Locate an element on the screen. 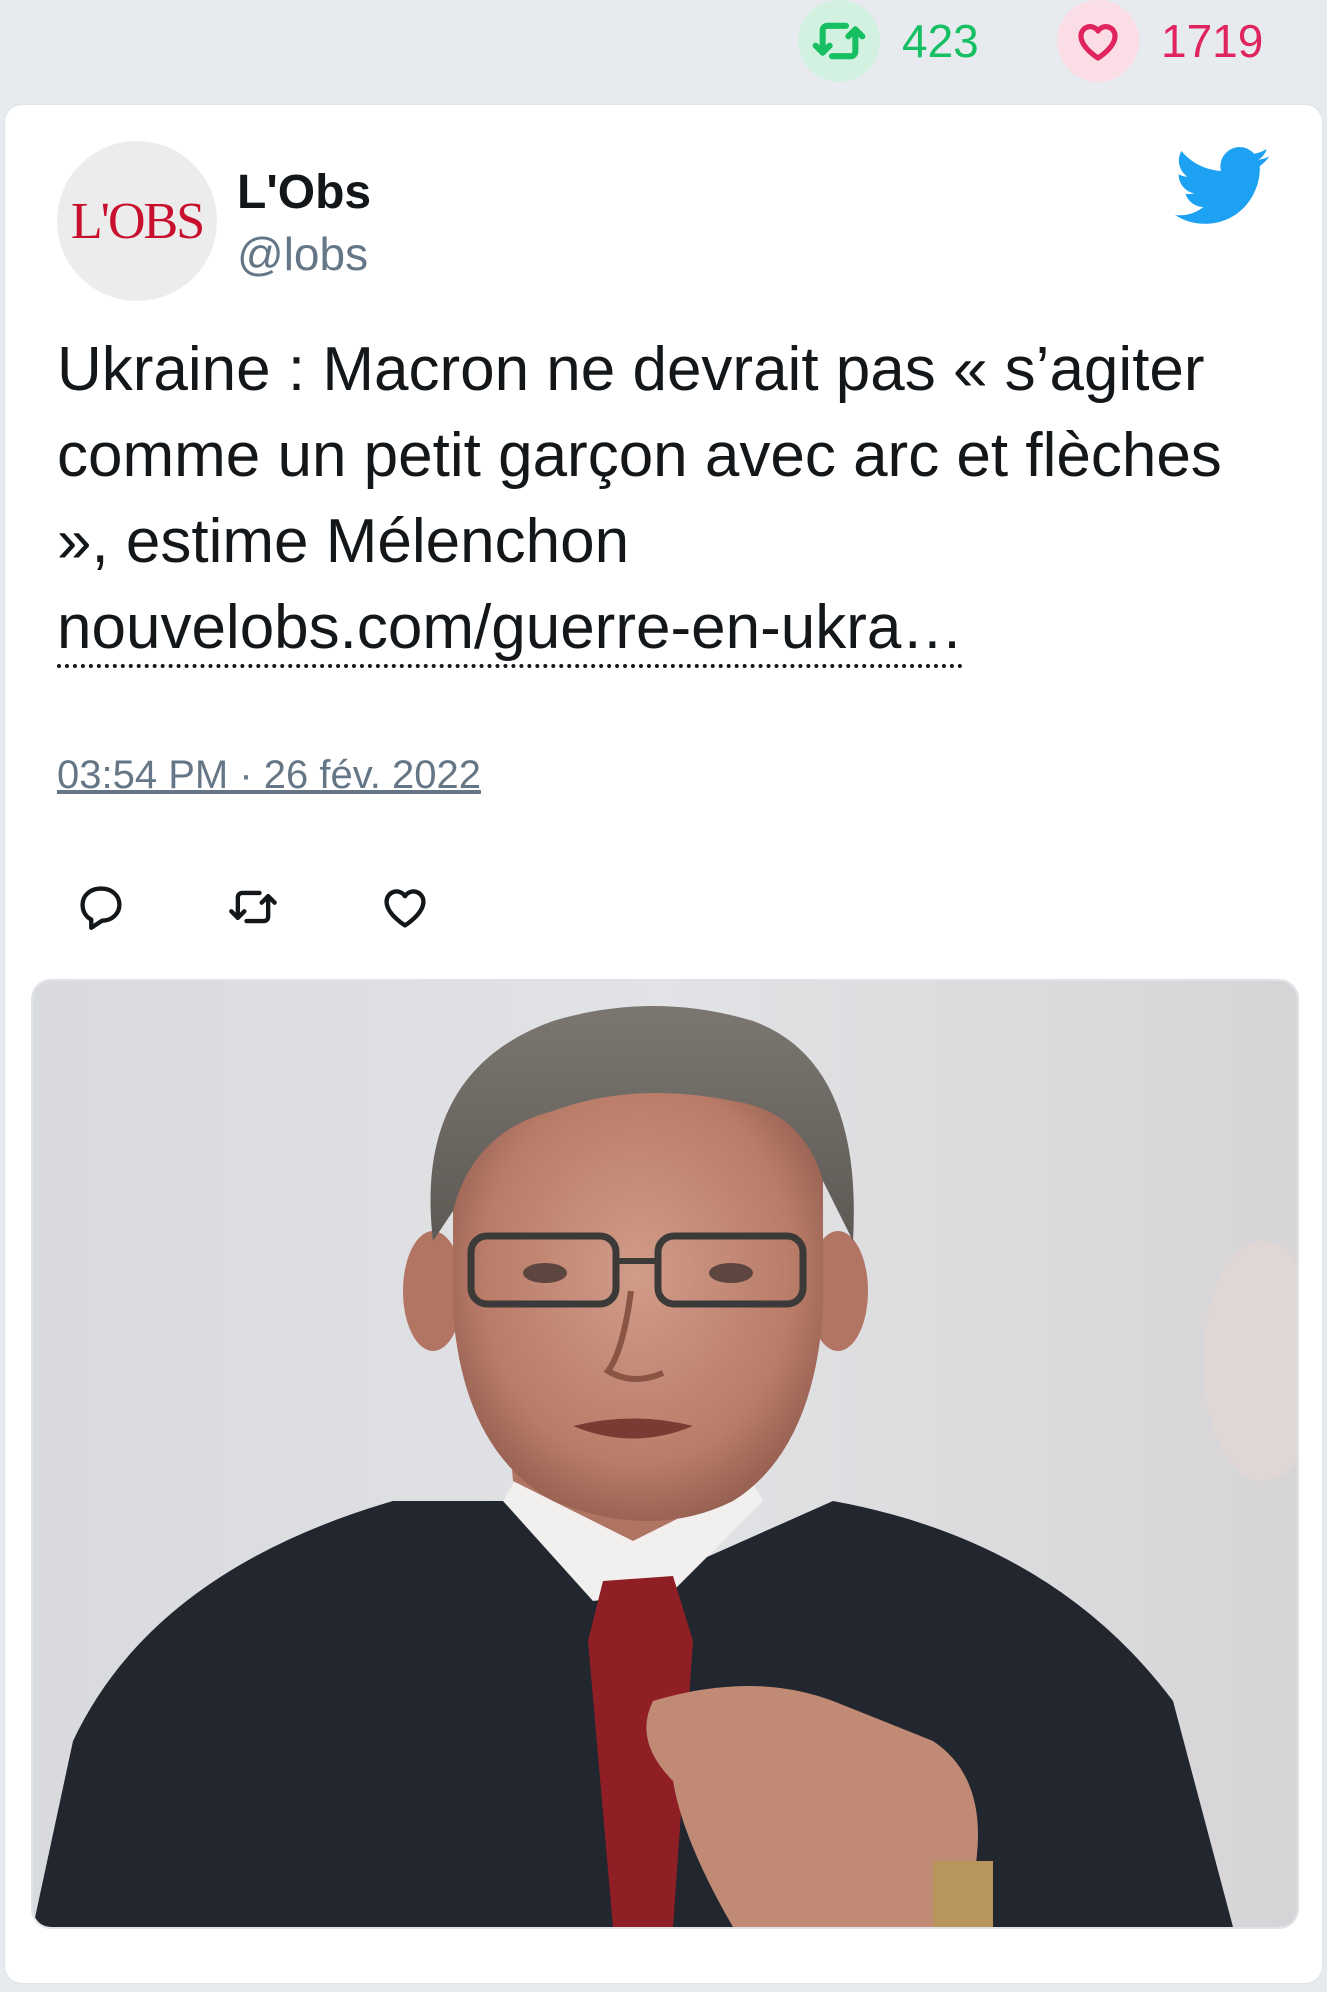 Image resolution: width=1327 pixels, height=1992 pixels. like-count-group: 1719 is located at coordinates (1160, 41).